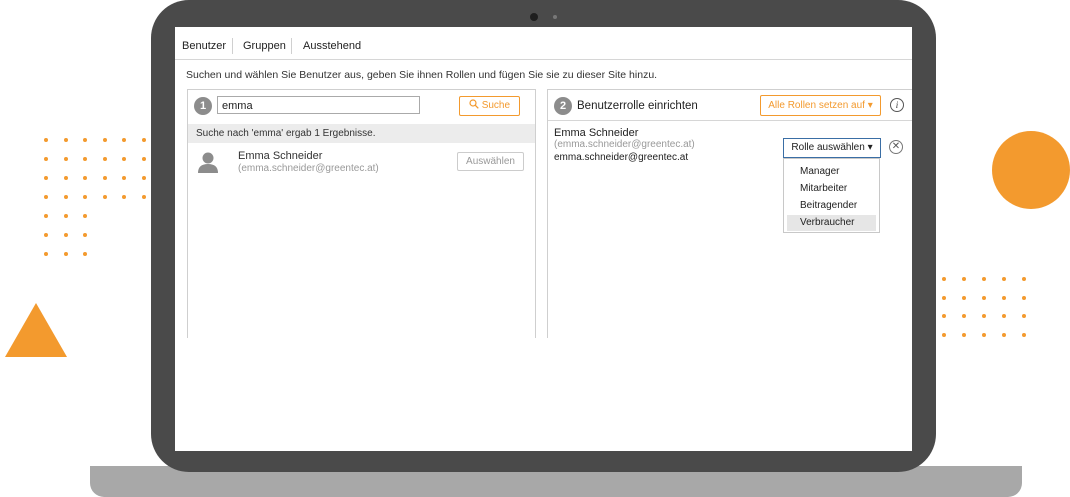  Describe the element at coordinates (897, 105) in the screenshot. I see `info-icon: i` at that location.